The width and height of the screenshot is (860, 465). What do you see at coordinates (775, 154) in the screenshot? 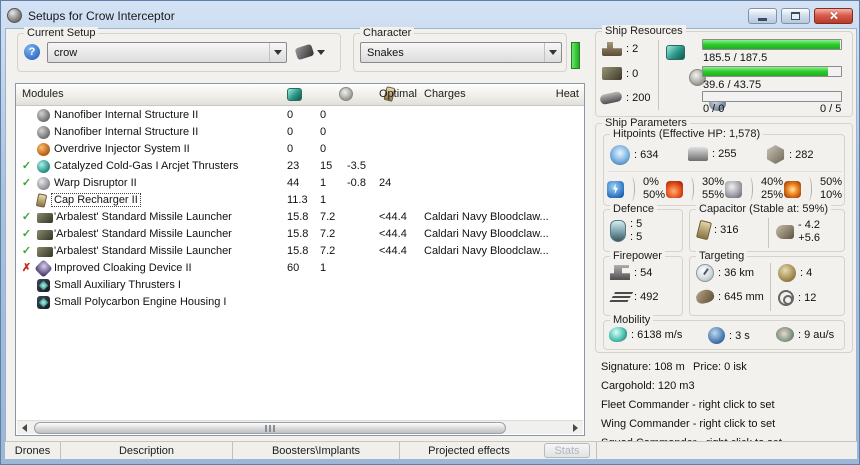
I see `hull-icon` at bounding box center [775, 154].